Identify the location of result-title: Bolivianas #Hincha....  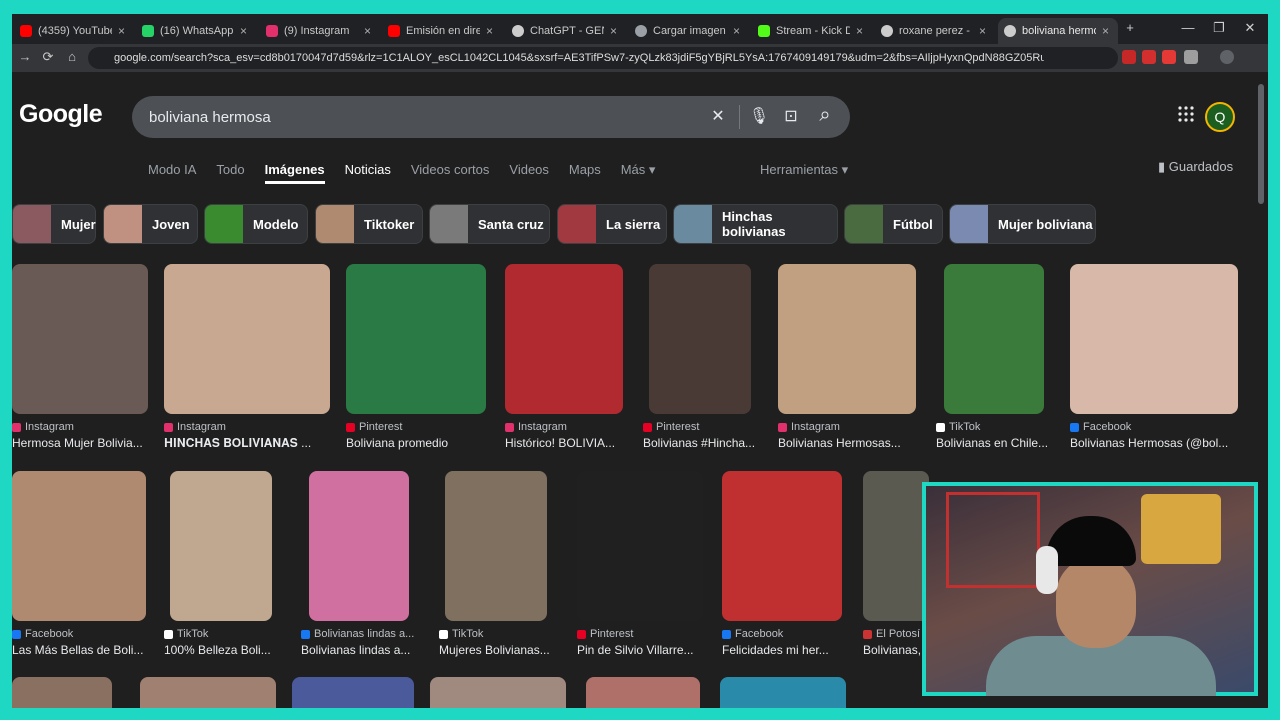
(702, 443).